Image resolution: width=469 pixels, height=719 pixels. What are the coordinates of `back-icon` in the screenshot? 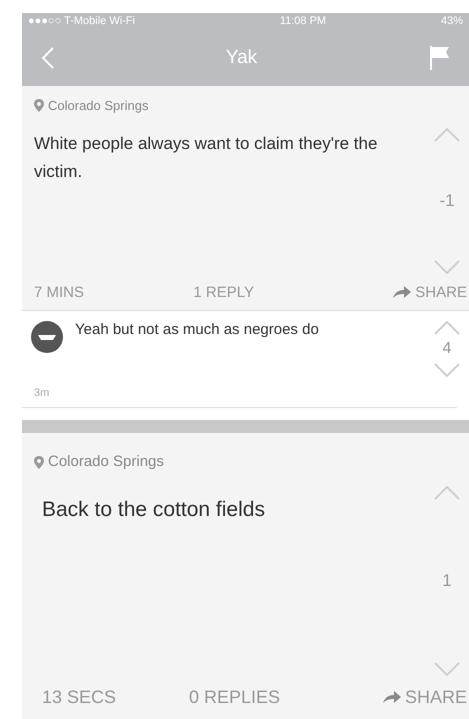 It's located at (48, 58).